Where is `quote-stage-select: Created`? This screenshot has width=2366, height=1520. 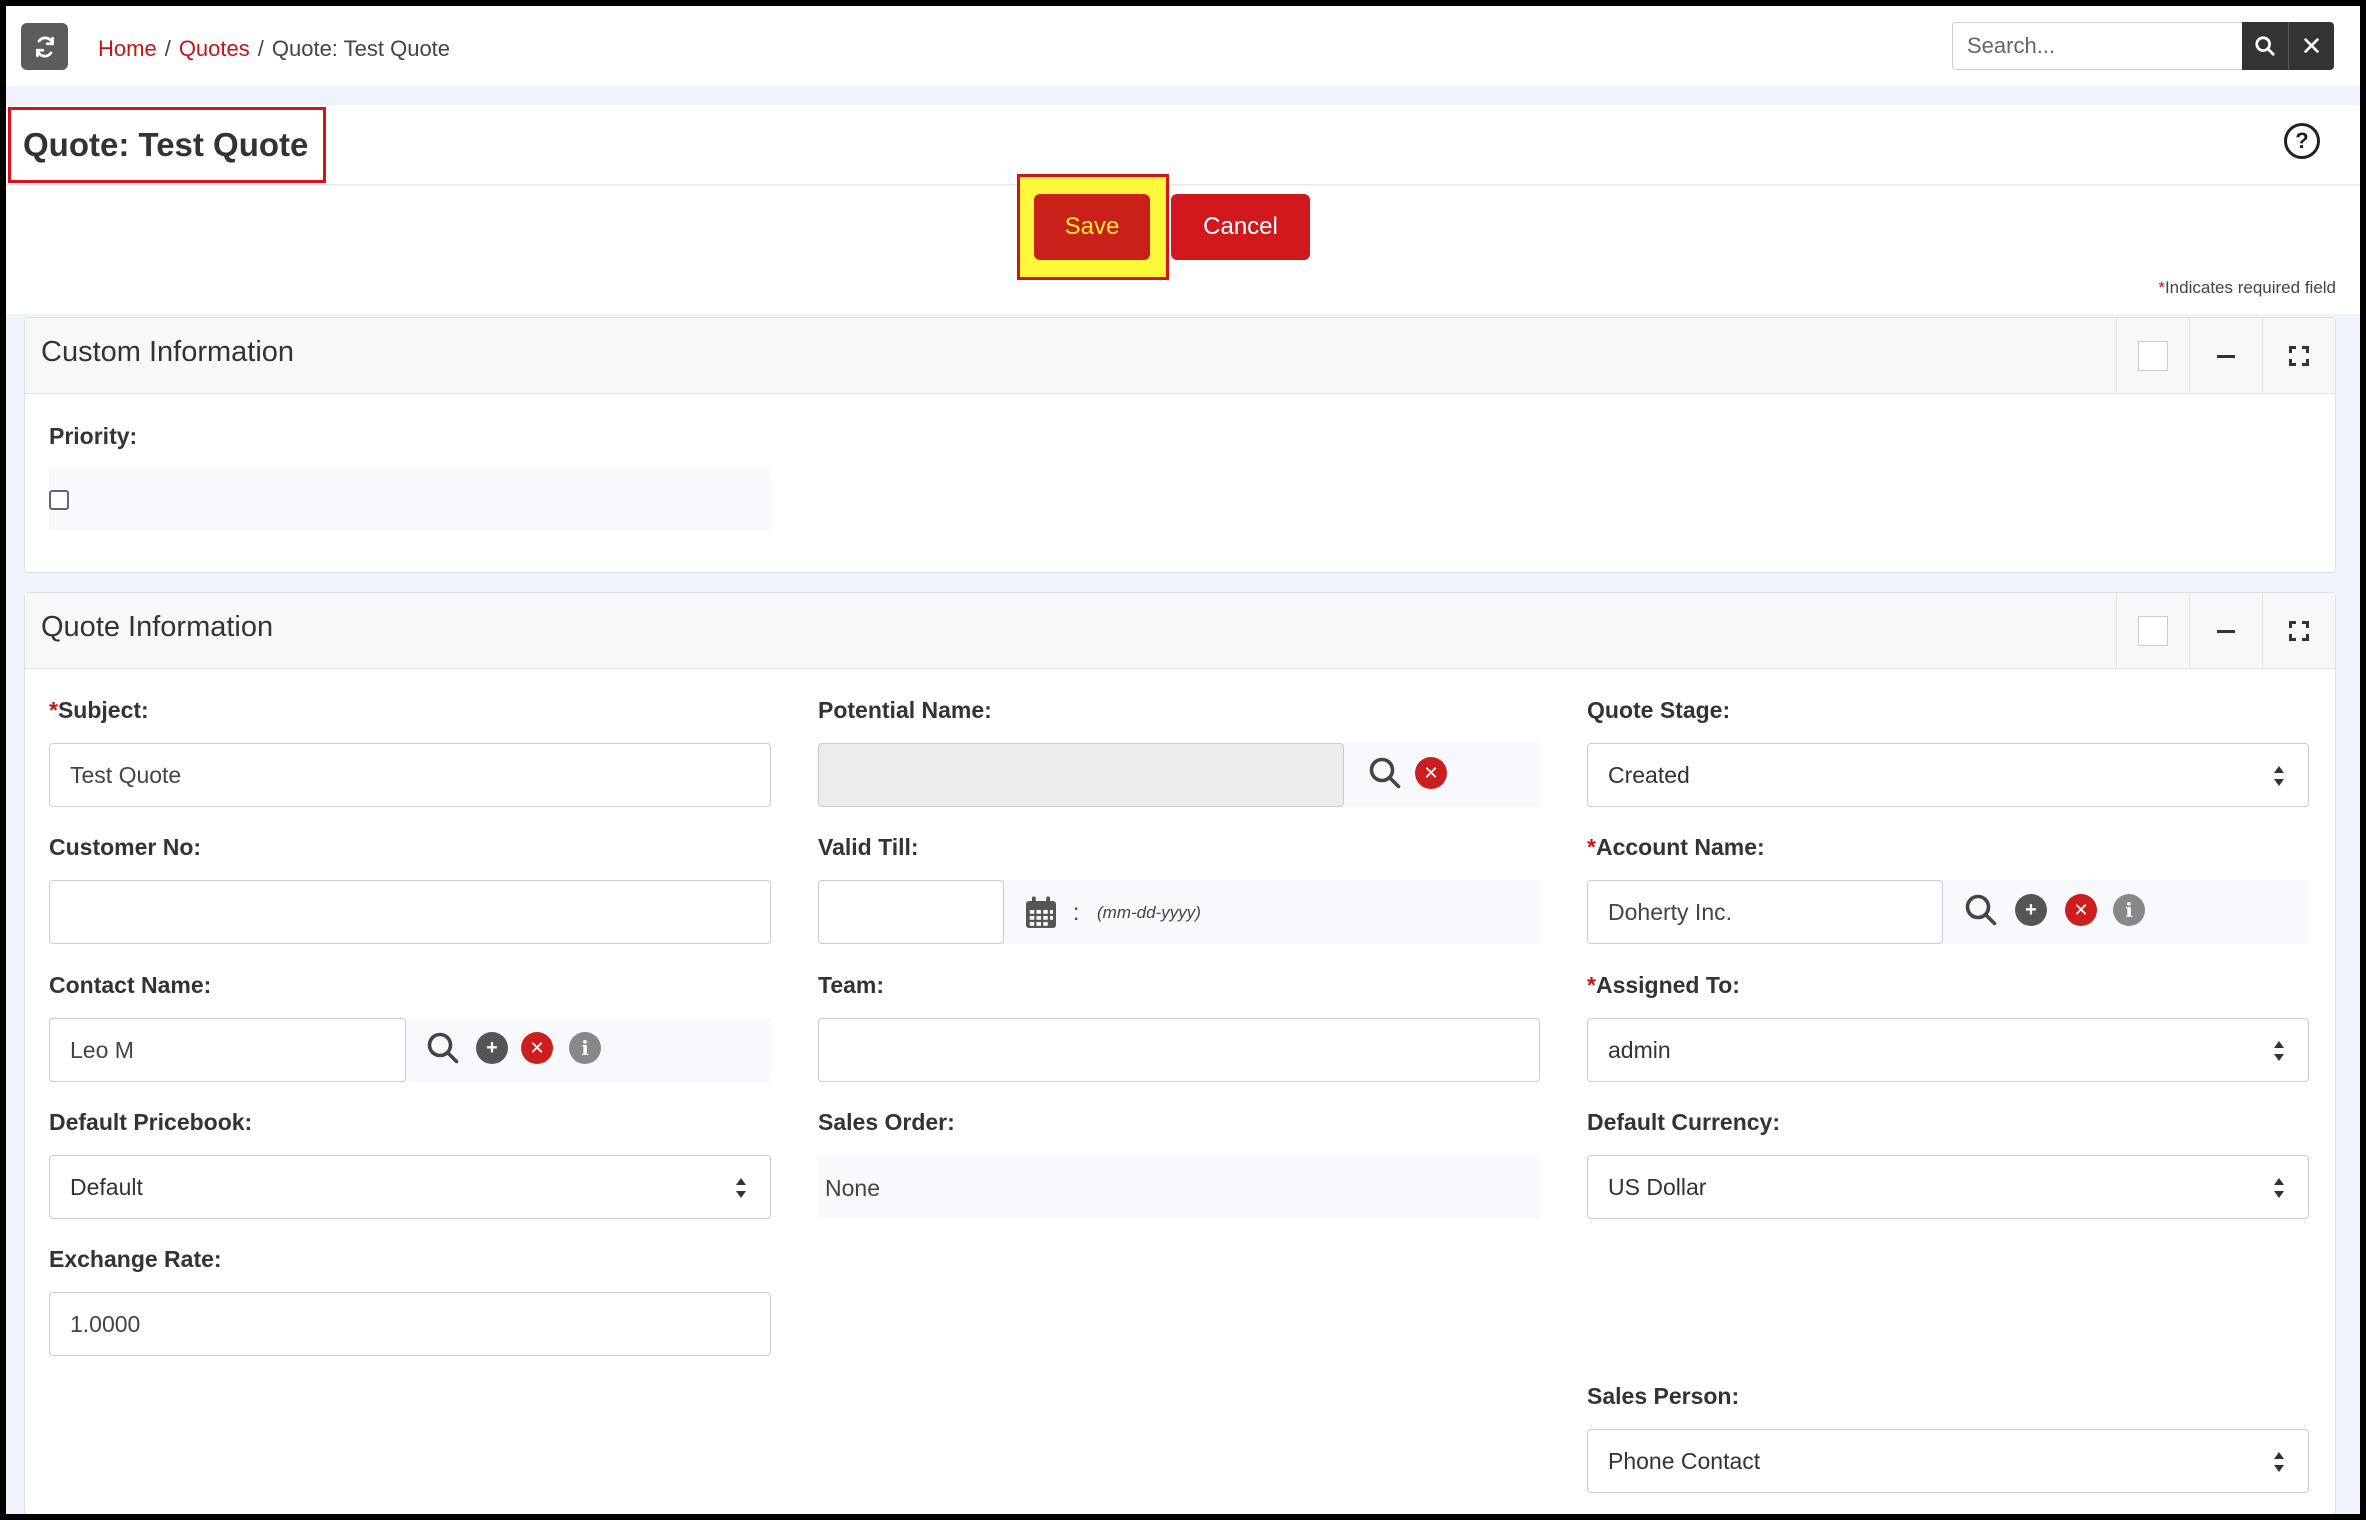
quote-stage-select: Created is located at coordinates (1948, 775).